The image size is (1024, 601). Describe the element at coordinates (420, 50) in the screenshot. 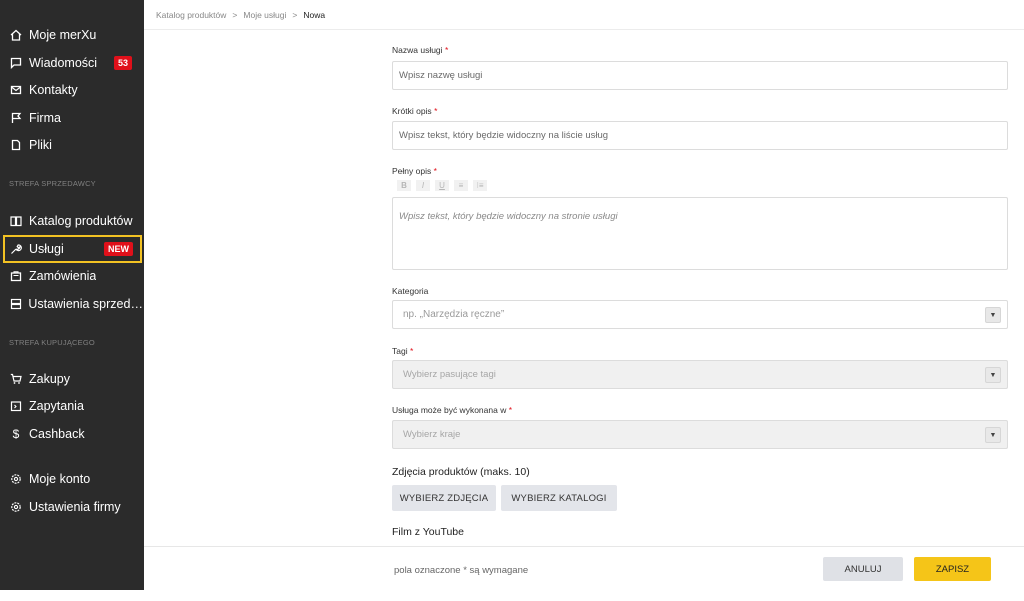

I see `name-label: Nazwa usługi *` at that location.